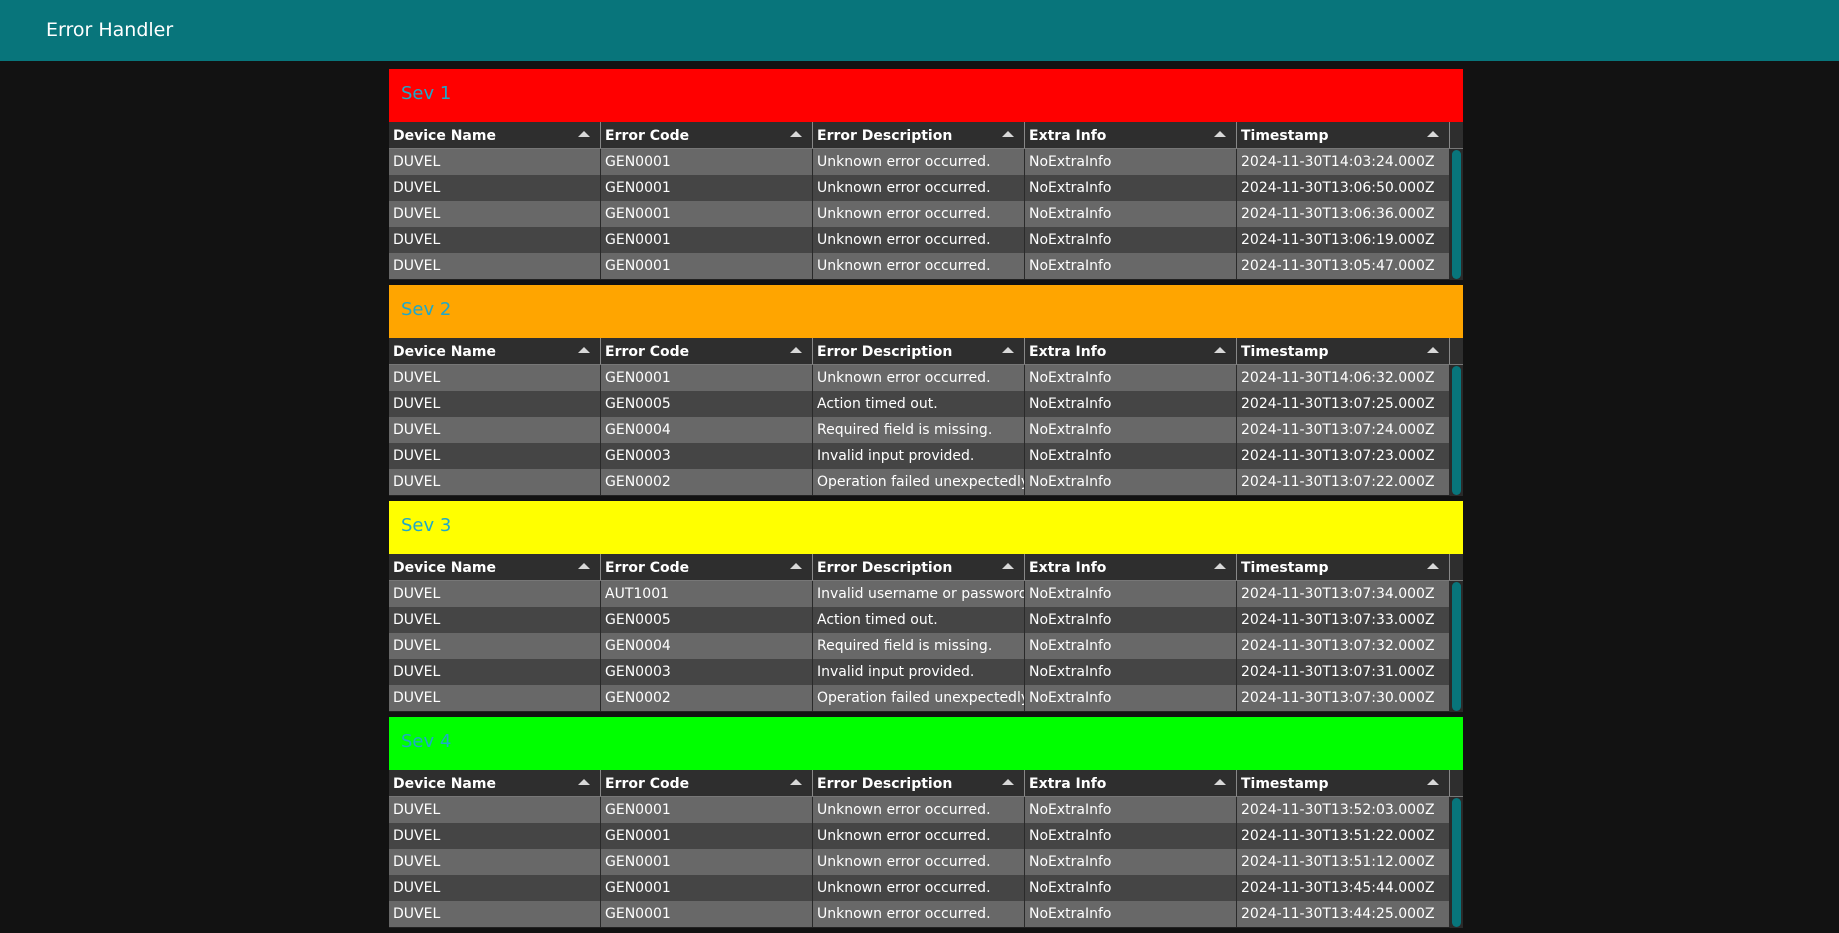  What do you see at coordinates (707, 482) in the screenshot?
I see `cell-error-code: GEN0002` at bounding box center [707, 482].